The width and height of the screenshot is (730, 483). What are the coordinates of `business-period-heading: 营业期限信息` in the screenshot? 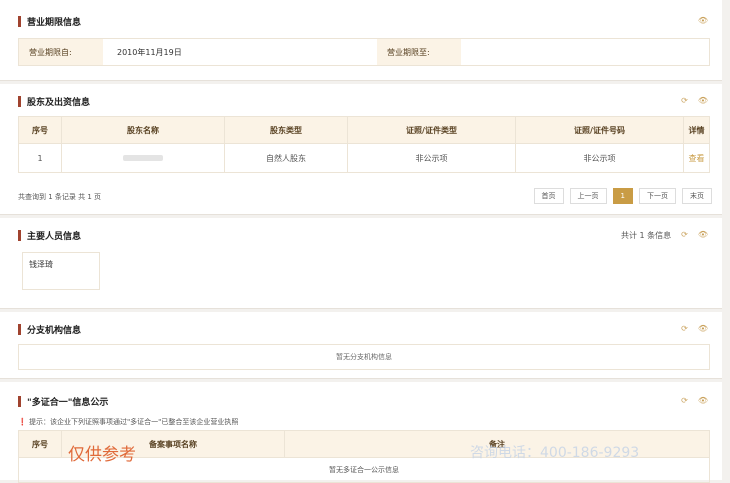 It's located at (49, 21).